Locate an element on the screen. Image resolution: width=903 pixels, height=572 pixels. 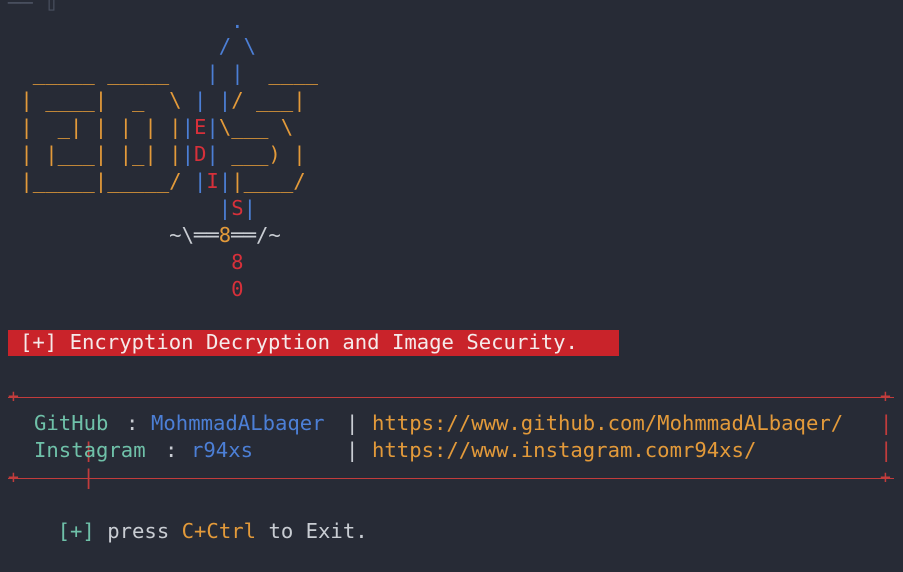
instagram-colon: : is located at coordinates (171, 450).